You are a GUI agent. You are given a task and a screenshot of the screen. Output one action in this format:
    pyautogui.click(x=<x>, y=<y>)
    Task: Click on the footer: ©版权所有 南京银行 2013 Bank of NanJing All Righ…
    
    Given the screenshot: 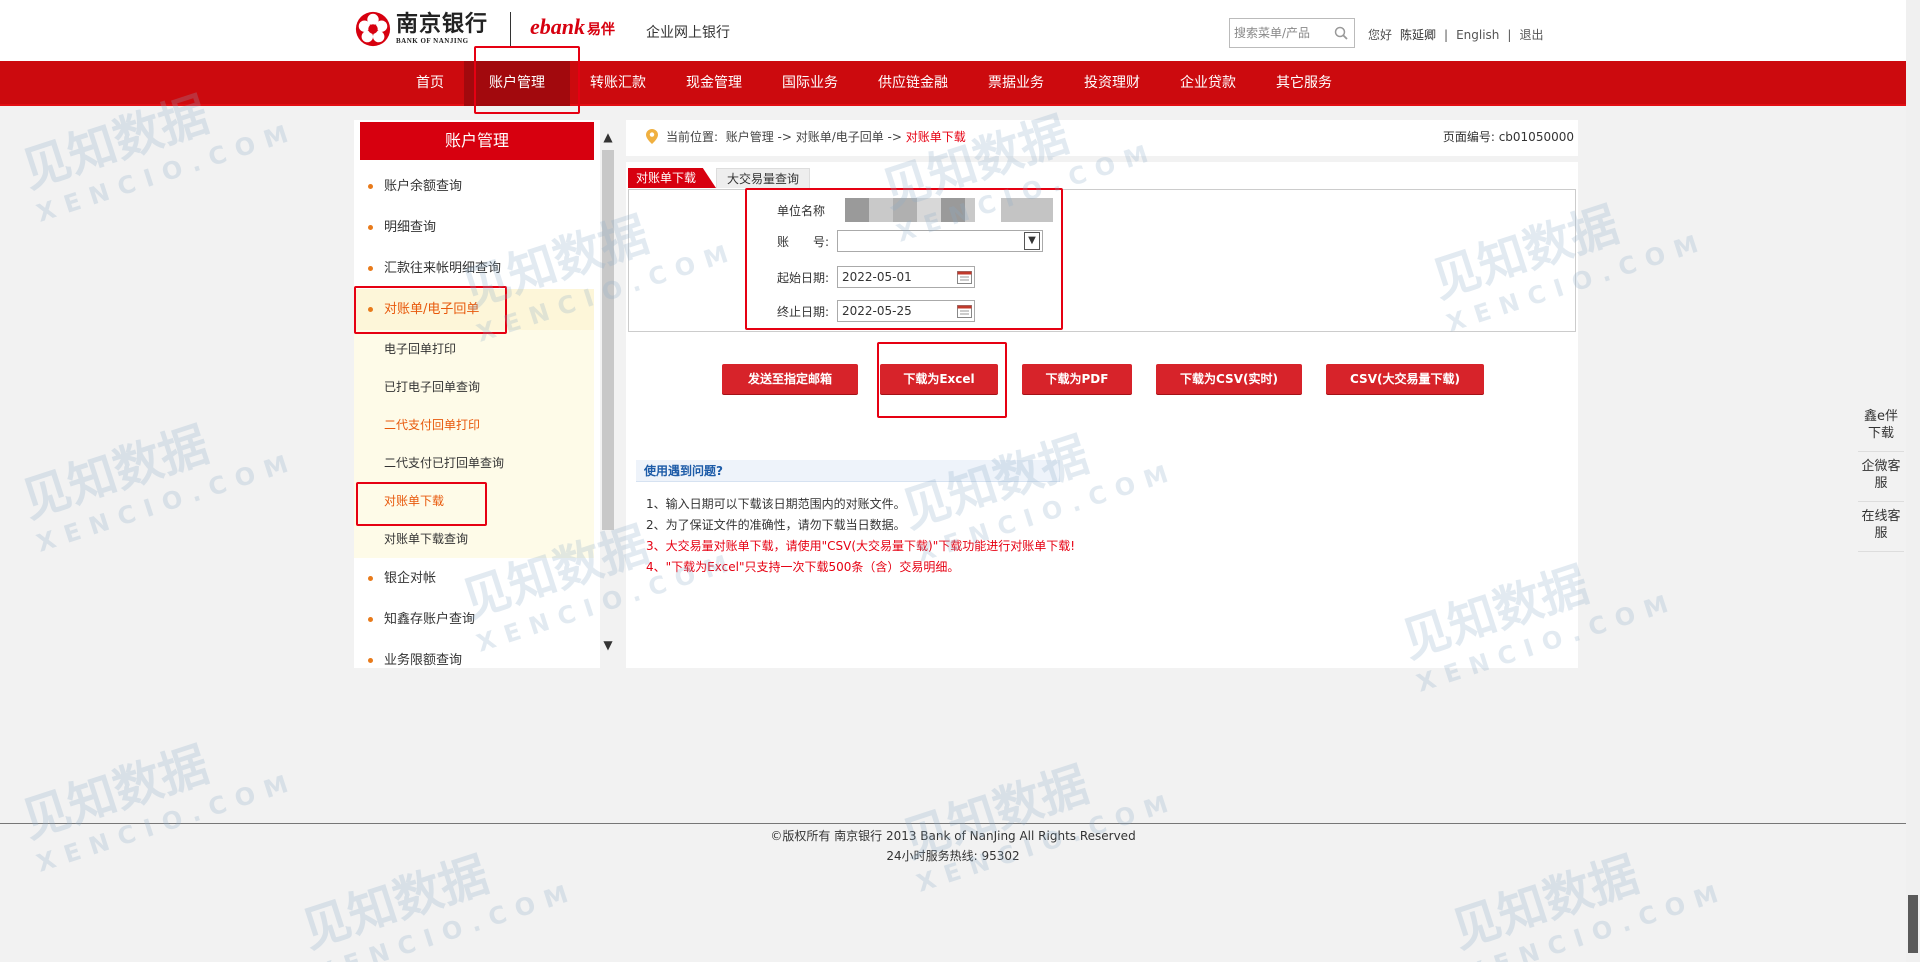 What is the action you would take?
    pyautogui.click(x=953, y=846)
    